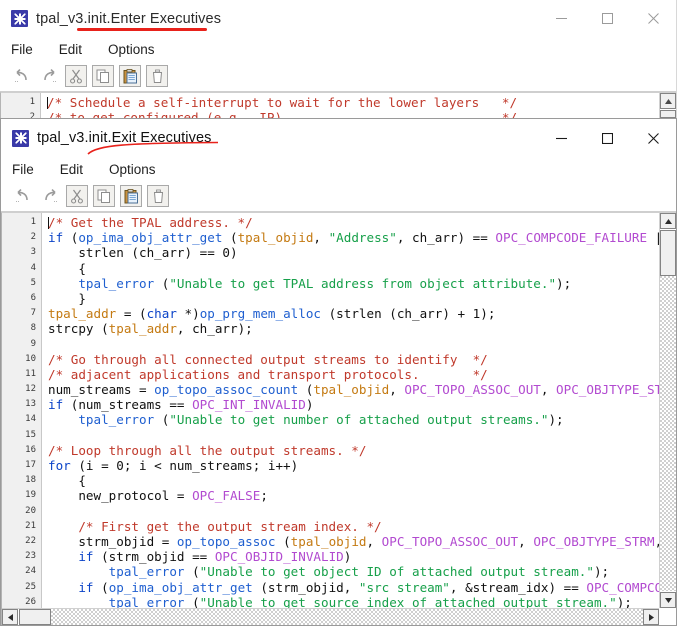 The image size is (677, 626). What do you see at coordinates (353, 328) in the screenshot?
I see `code-line: strcpy (tpal_addr, ch_arr);` at bounding box center [353, 328].